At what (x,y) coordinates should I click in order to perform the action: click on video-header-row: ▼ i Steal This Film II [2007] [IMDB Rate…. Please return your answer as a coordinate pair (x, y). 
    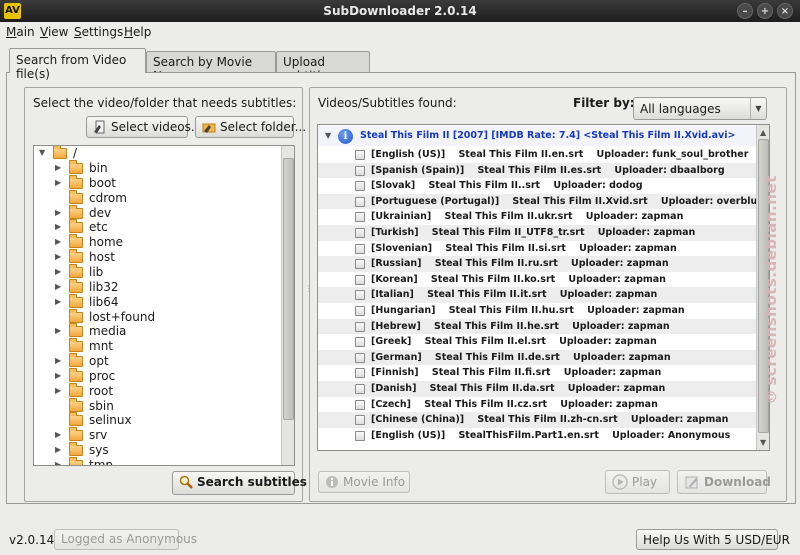
    Looking at the image, I should click on (537, 136).